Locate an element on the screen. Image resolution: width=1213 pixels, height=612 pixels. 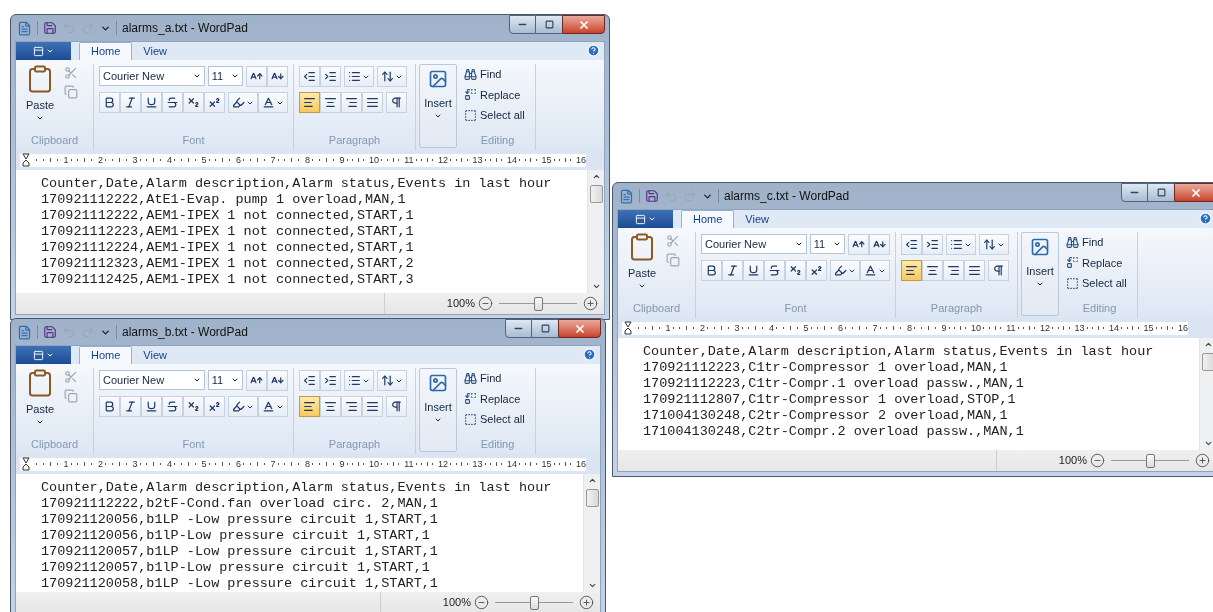
line-spacing-button is located at coordinates (392, 76).